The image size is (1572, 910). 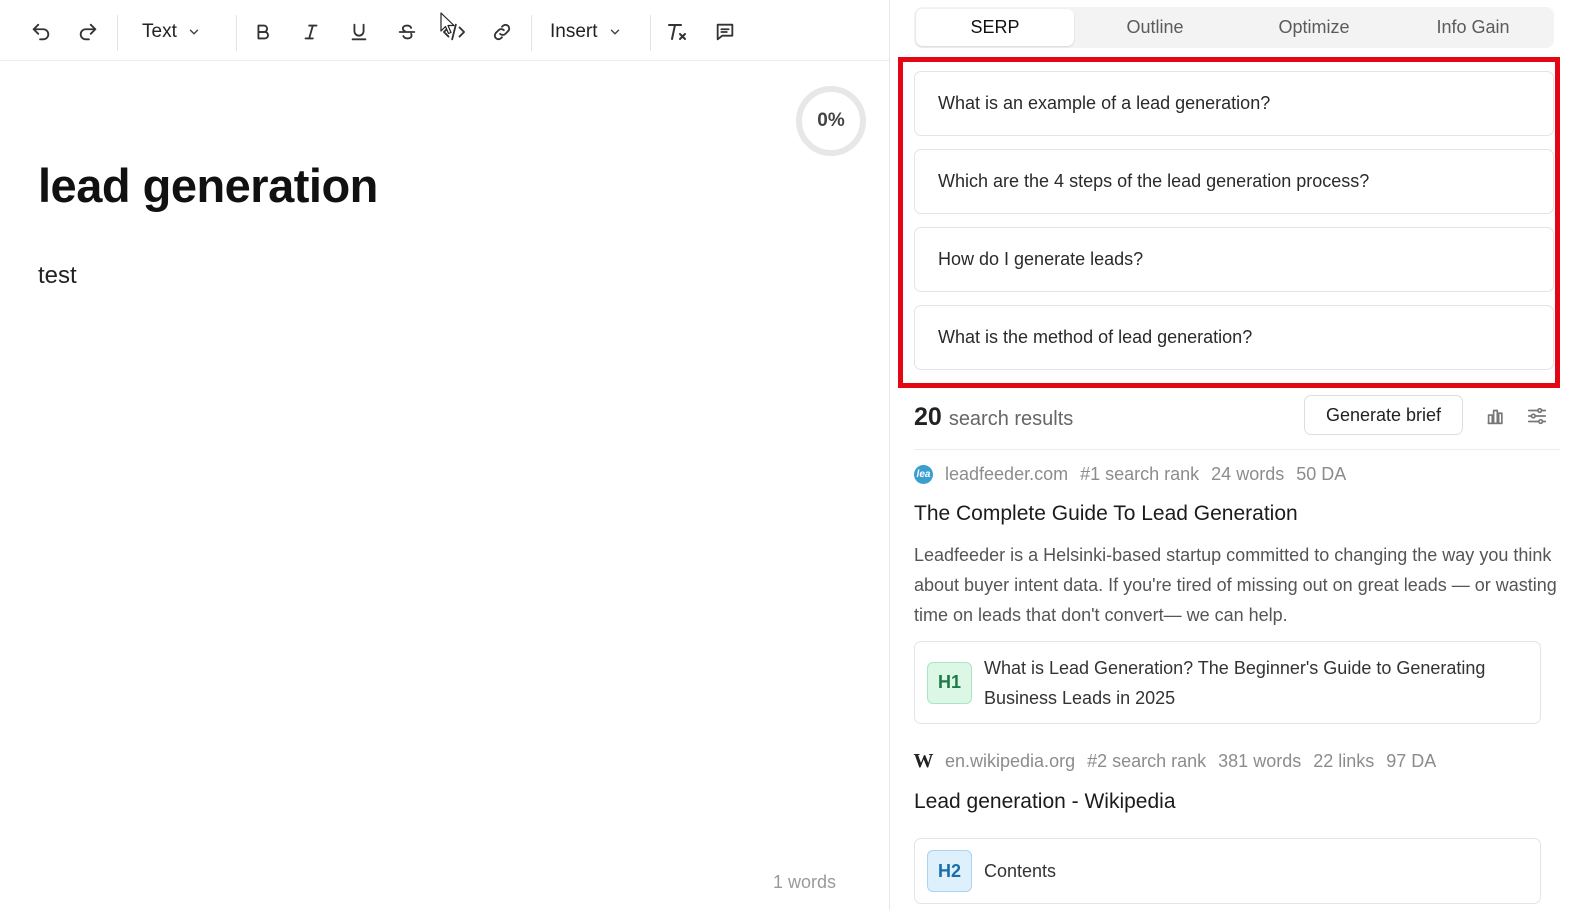 What do you see at coordinates (574, 31) in the screenshot?
I see `insert-label: Insert` at bounding box center [574, 31].